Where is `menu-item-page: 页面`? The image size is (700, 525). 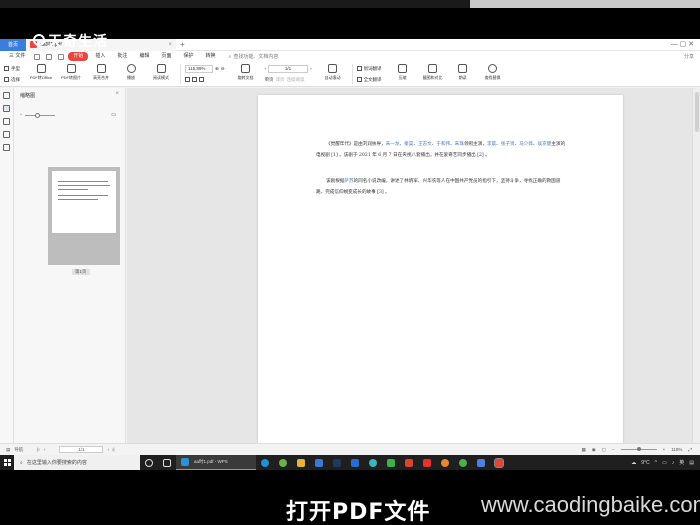 menu-item-page: 页面 is located at coordinates (166, 56).